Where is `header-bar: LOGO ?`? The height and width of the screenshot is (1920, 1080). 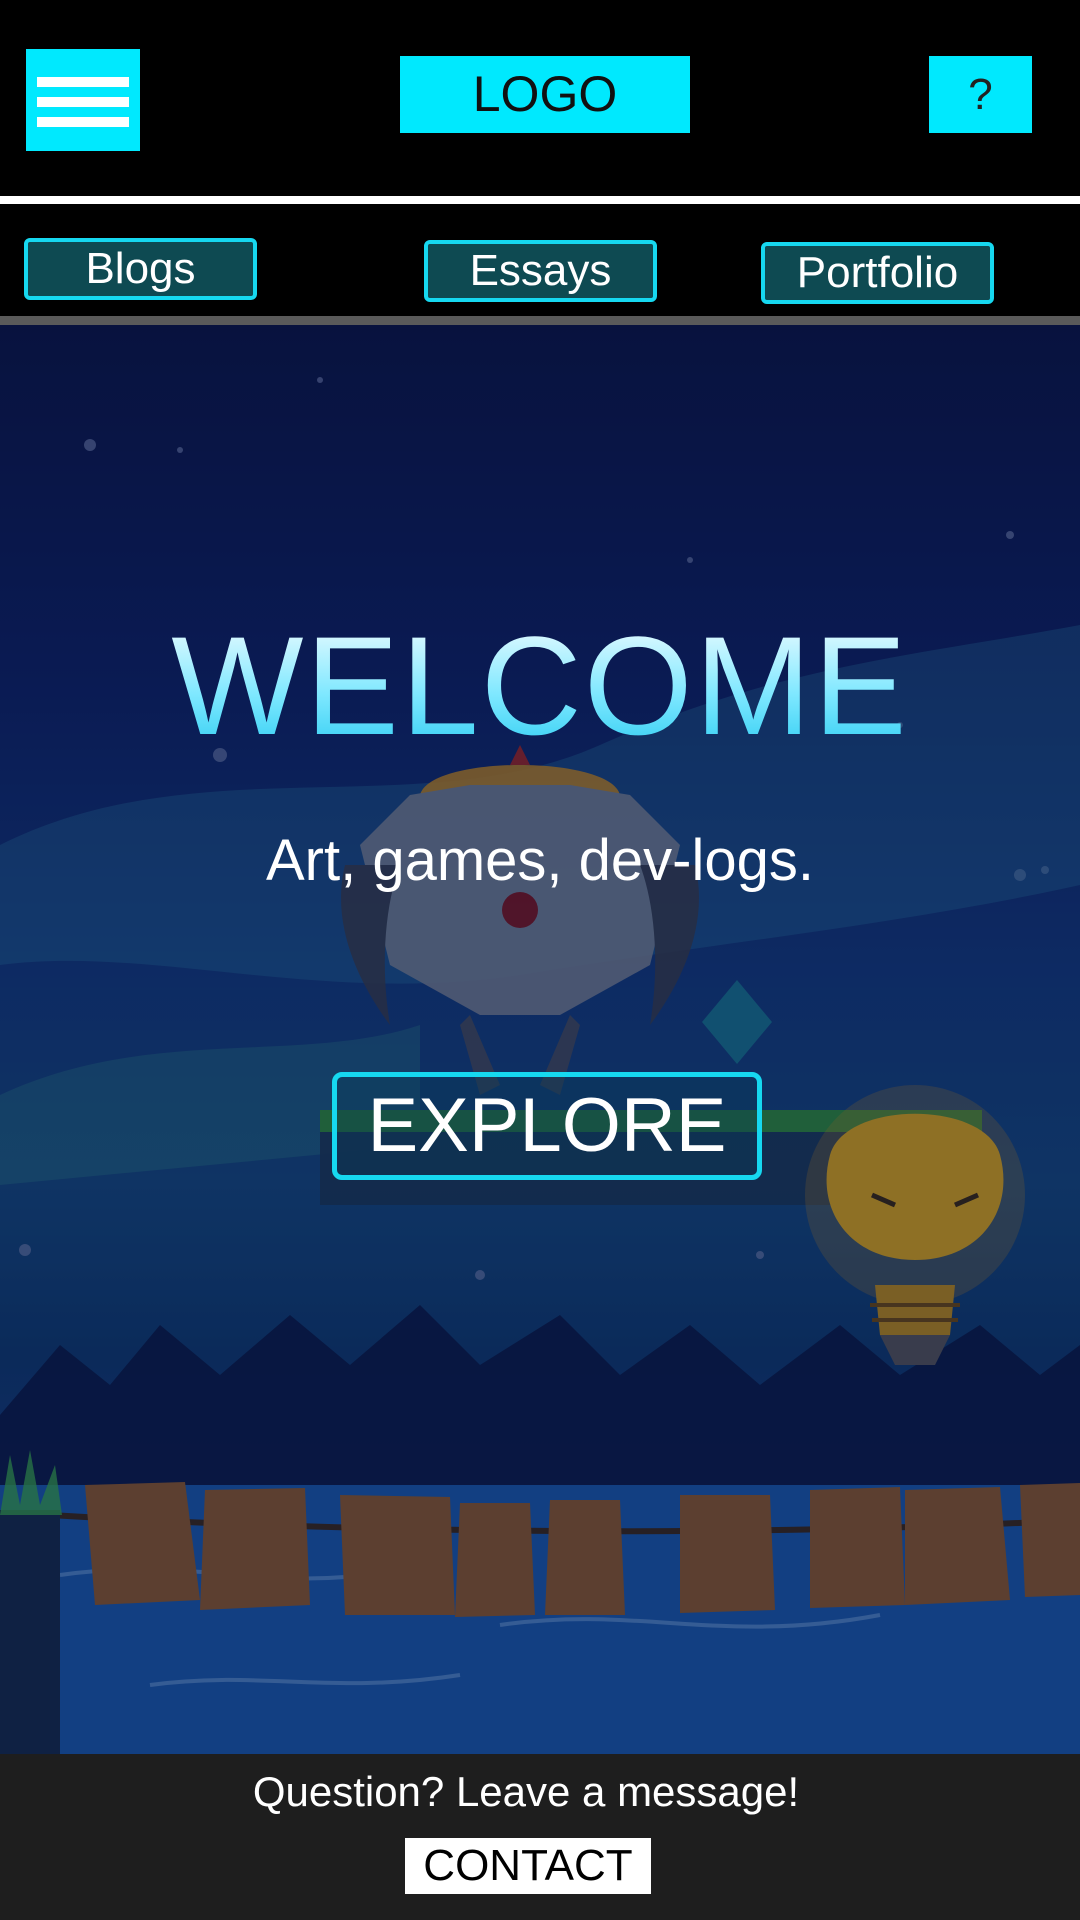 header-bar: LOGO ? is located at coordinates (540, 98).